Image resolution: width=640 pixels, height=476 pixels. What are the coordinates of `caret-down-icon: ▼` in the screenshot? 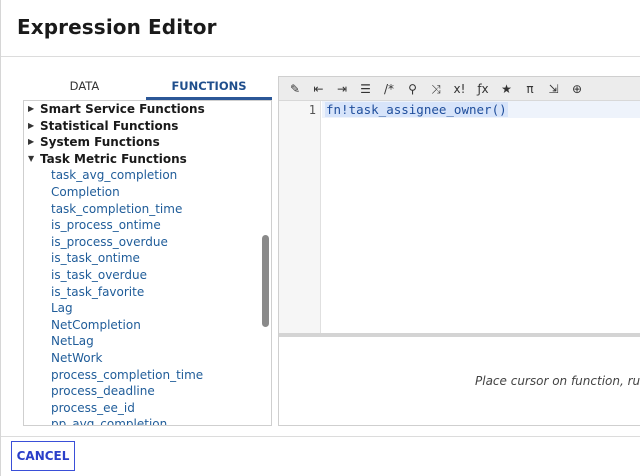 It's located at (32, 159).